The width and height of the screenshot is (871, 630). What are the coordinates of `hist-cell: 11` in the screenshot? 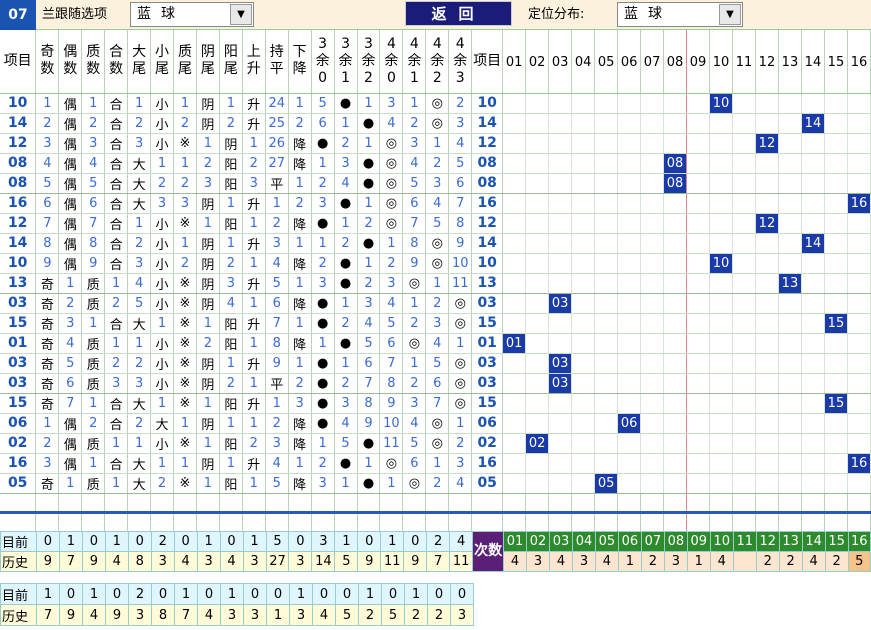 It's located at (392, 561).